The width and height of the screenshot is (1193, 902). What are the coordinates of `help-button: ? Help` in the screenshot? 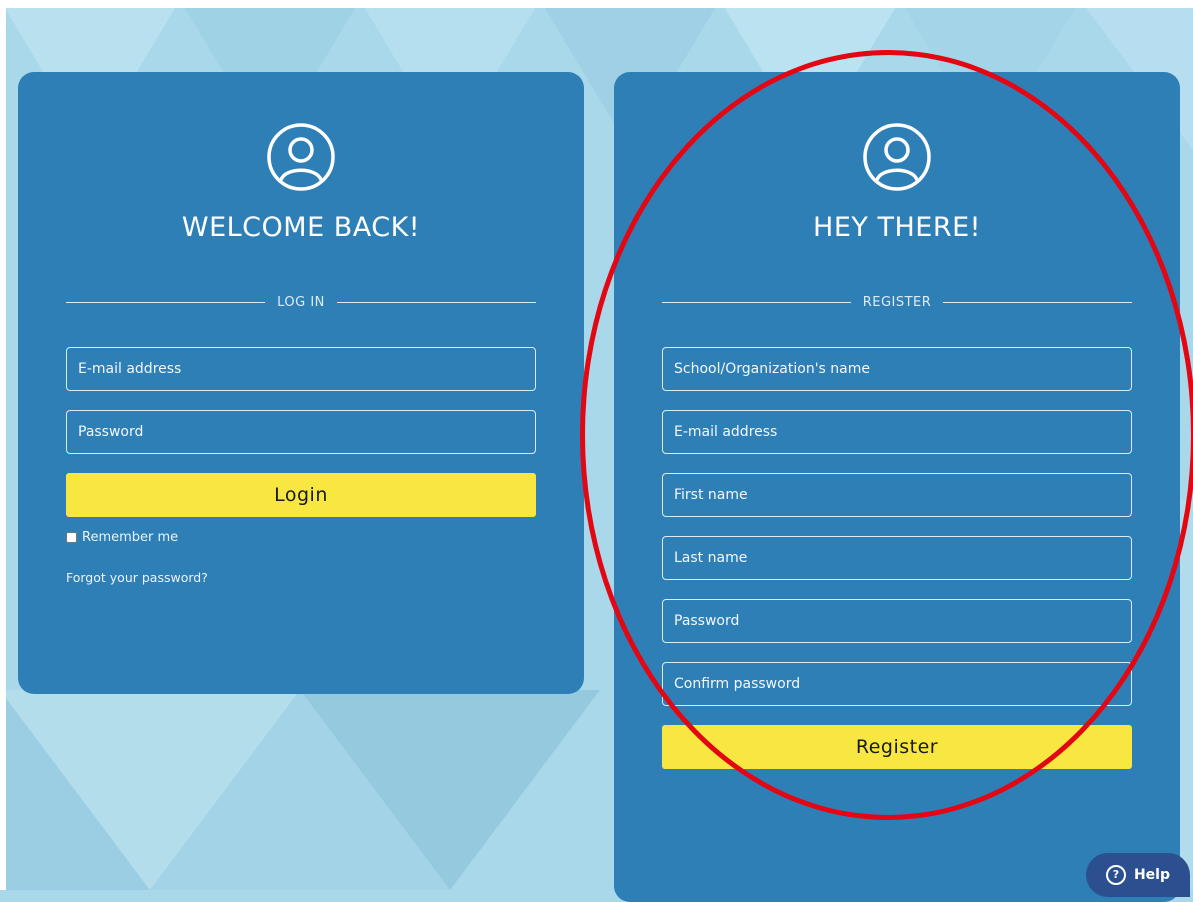 It's located at (1138, 875).